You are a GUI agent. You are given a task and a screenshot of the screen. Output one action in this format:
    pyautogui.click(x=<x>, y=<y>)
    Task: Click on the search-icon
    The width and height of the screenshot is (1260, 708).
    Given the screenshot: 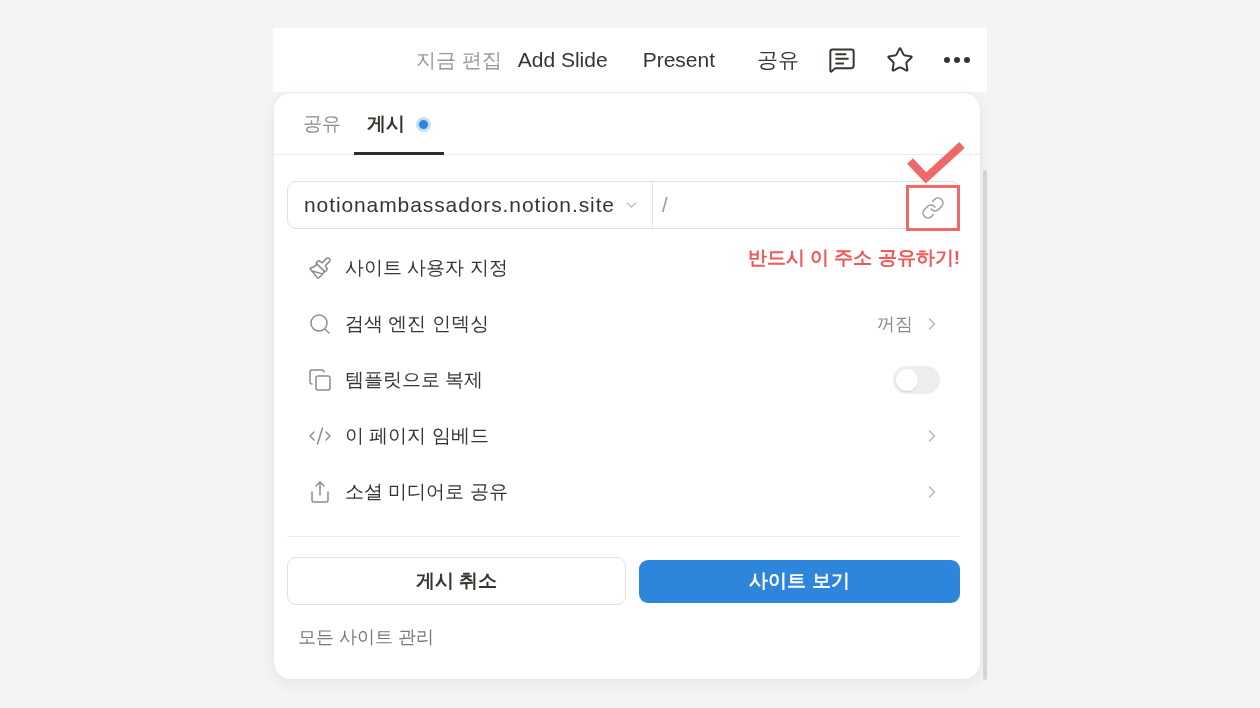 What is the action you would take?
    pyautogui.click(x=320, y=324)
    